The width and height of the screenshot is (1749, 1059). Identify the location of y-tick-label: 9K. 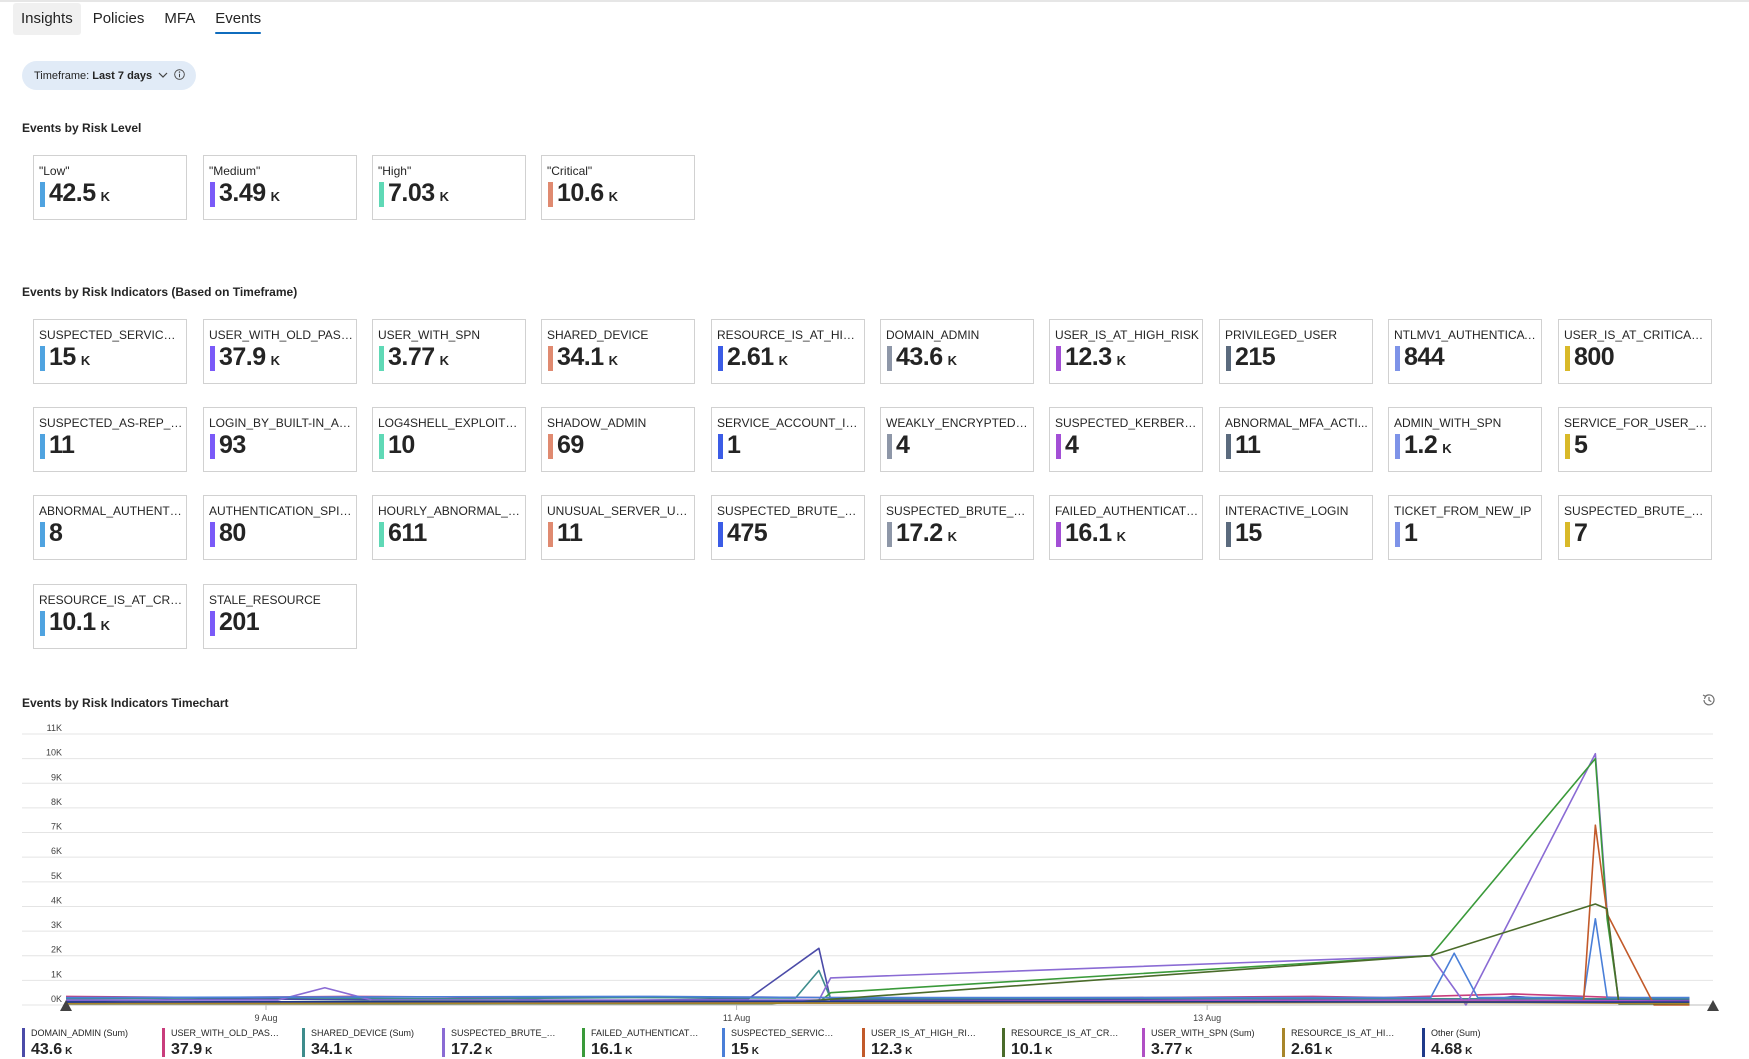
(56, 777).